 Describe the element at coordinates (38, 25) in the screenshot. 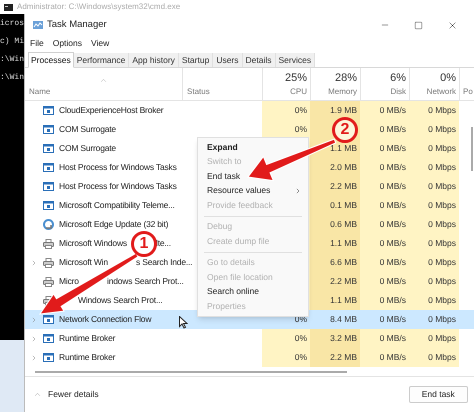

I see `chart-icon` at that location.